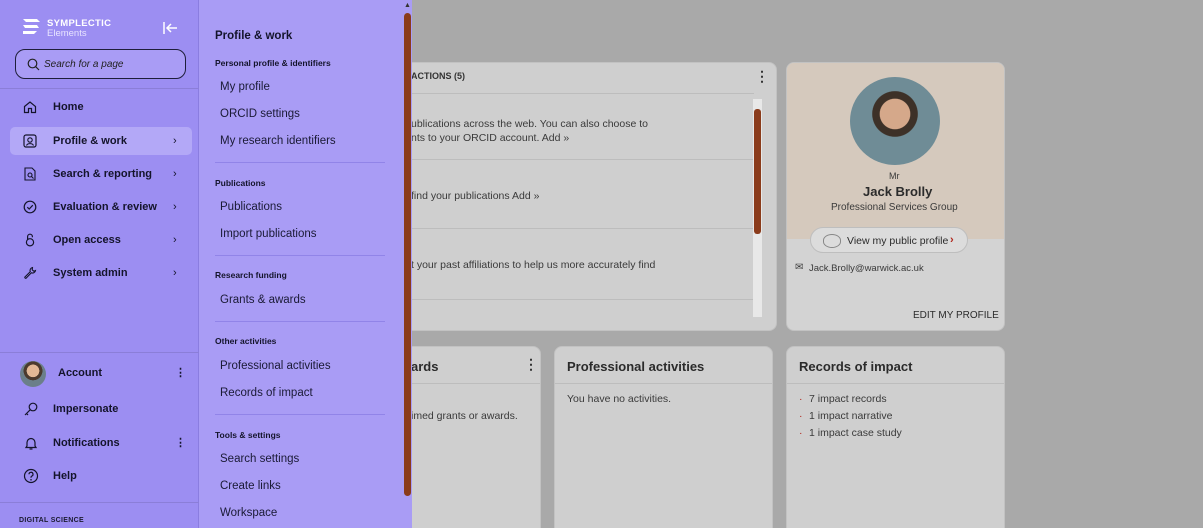  Describe the element at coordinates (762, 76) in the screenshot. I see `actions-menu-button: ⋮` at that location.